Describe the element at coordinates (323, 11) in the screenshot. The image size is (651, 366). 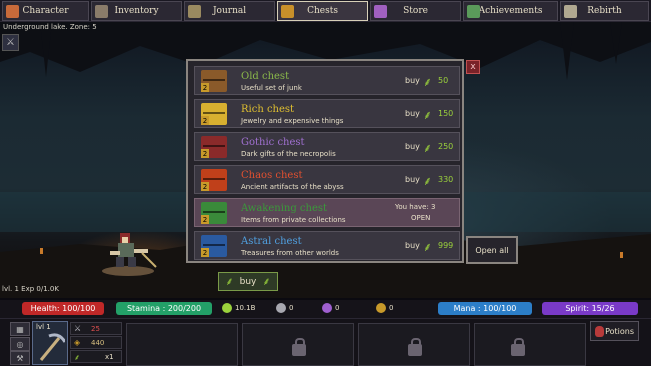
I see `tab-chests: Chests` at that location.